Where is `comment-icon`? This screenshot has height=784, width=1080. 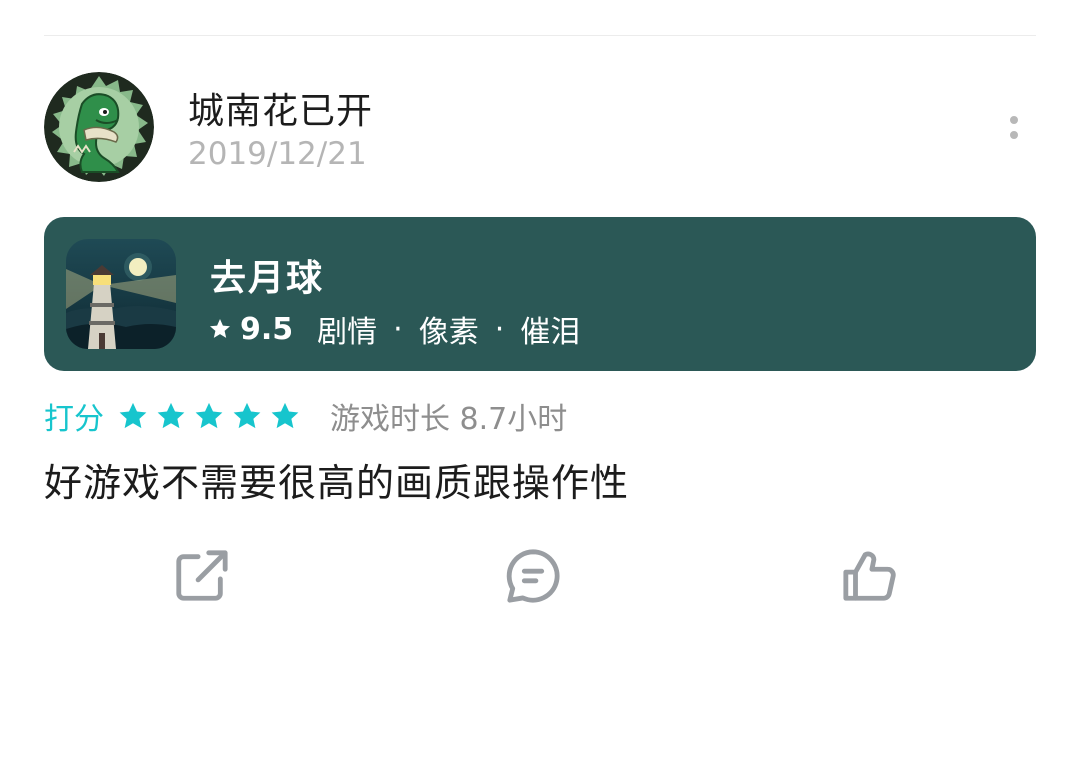 comment-icon is located at coordinates (533, 576).